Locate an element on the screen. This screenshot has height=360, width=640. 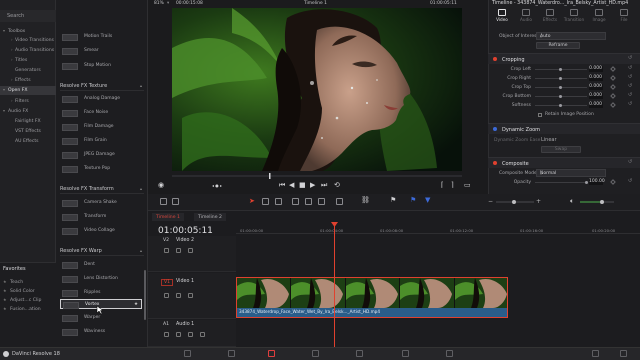
audio-track-lane is located at coordinates (438, 333).